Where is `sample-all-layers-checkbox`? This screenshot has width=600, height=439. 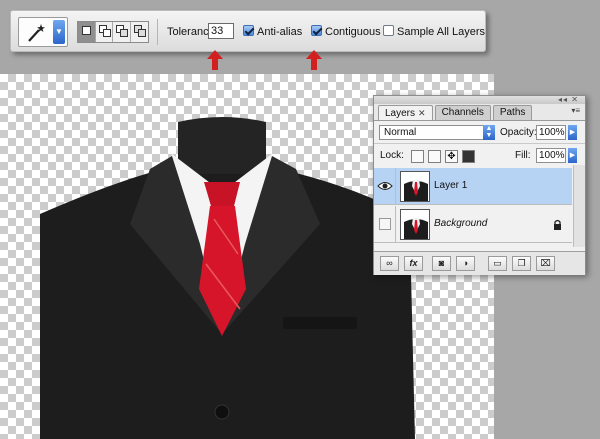
sample-all-layers-checkbox is located at coordinates (388, 30).